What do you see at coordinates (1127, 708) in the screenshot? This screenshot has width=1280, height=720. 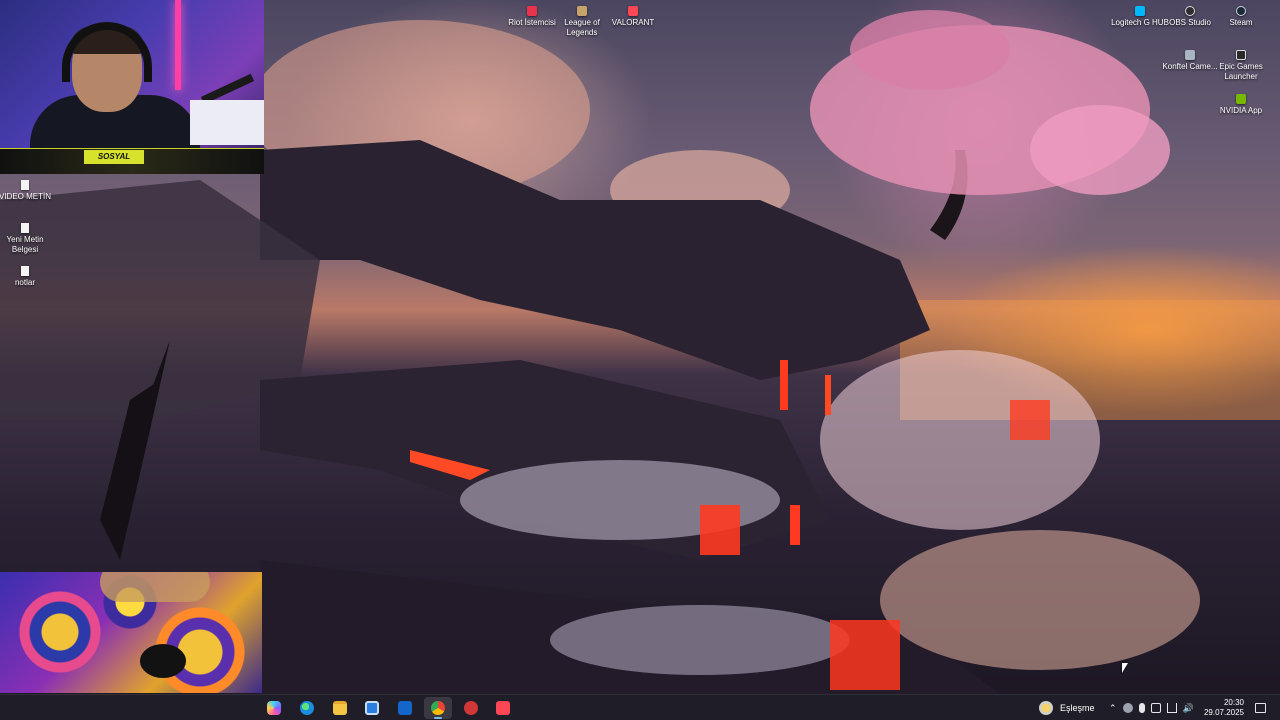 I see `network-shield-icon` at bounding box center [1127, 708].